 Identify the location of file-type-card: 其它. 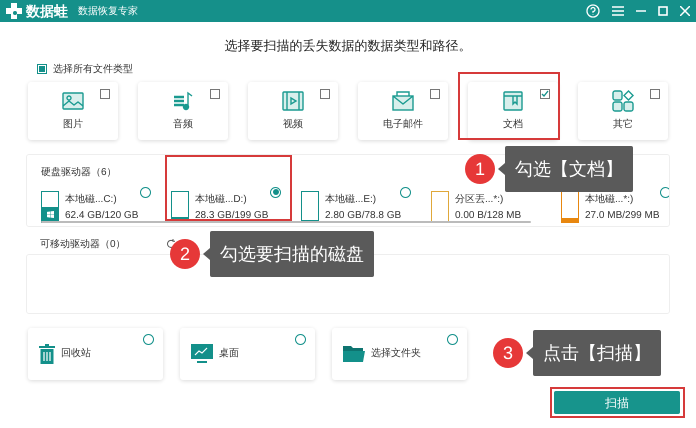
(623, 111).